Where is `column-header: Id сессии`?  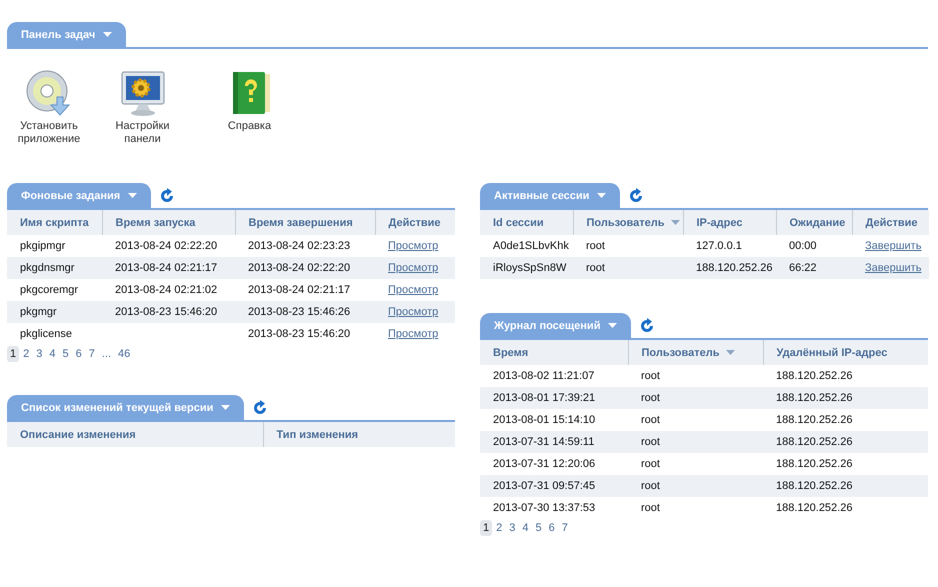
column-header: Id сессии is located at coordinates (526, 222).